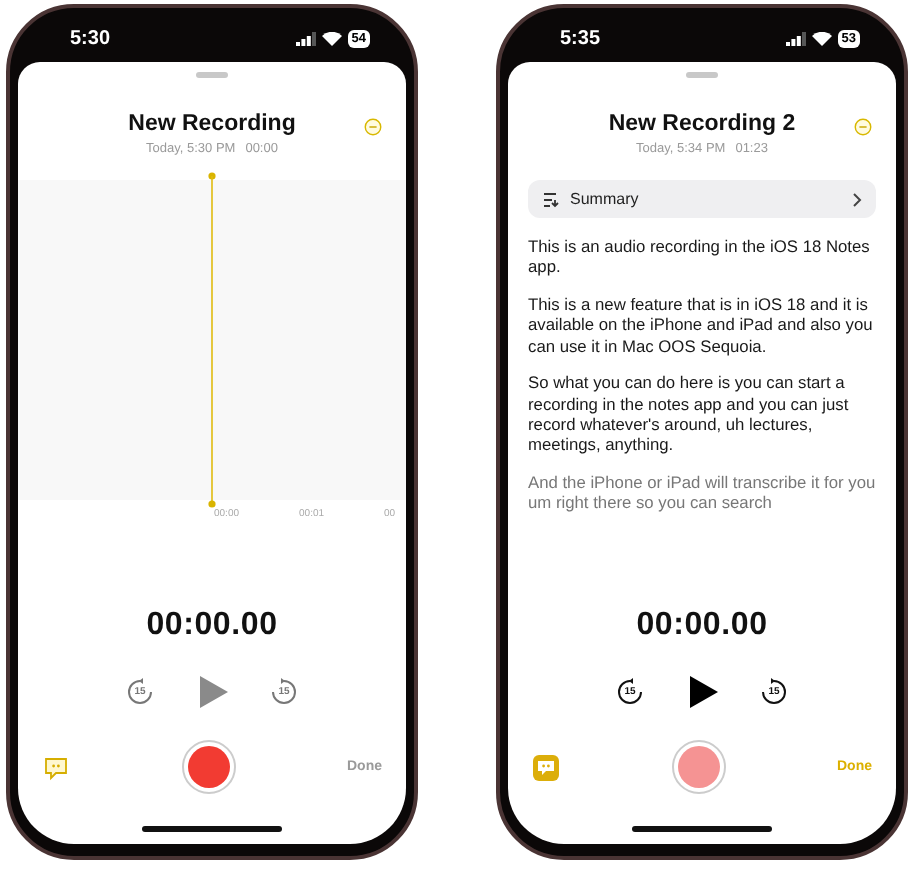 The width and height of the screenshot is (912, 874). What do you see at coordinates (551, 199) in the screenshot?
I see `summary-icon` at bounding box center [551, 199].